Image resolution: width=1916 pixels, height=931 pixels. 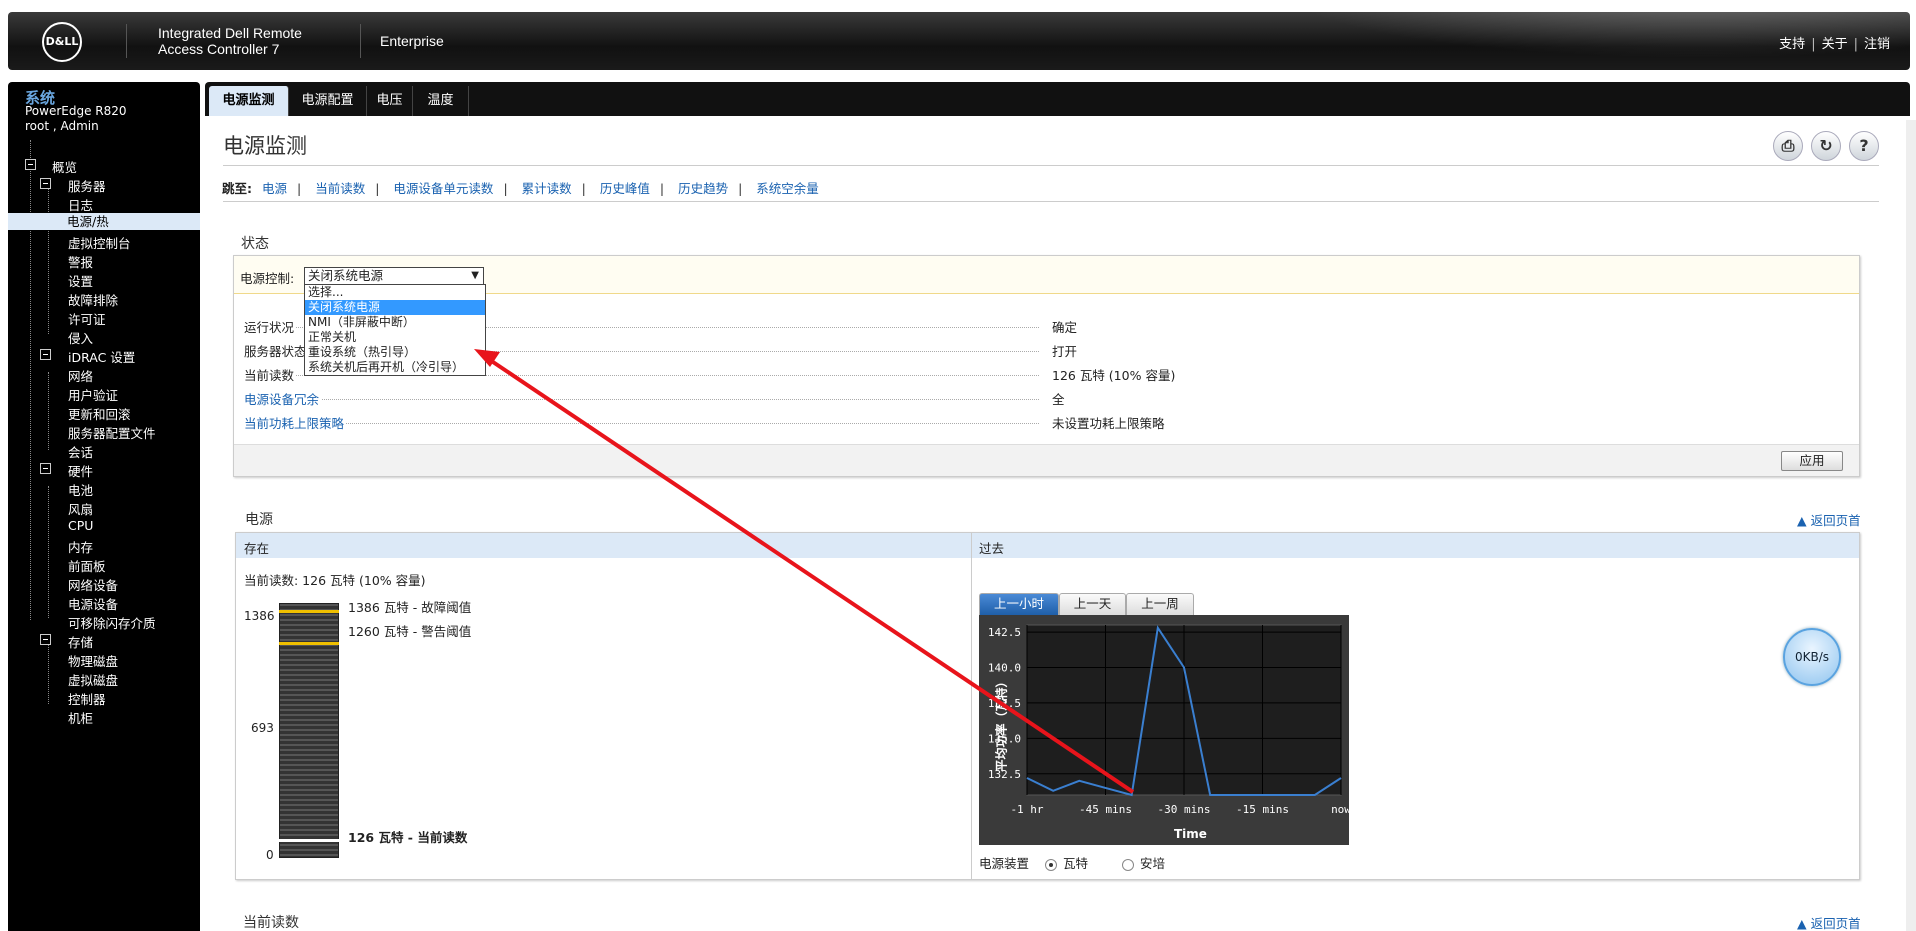 I want to click on tree-item-licenses: 许可证, so click(x=87, y=318).